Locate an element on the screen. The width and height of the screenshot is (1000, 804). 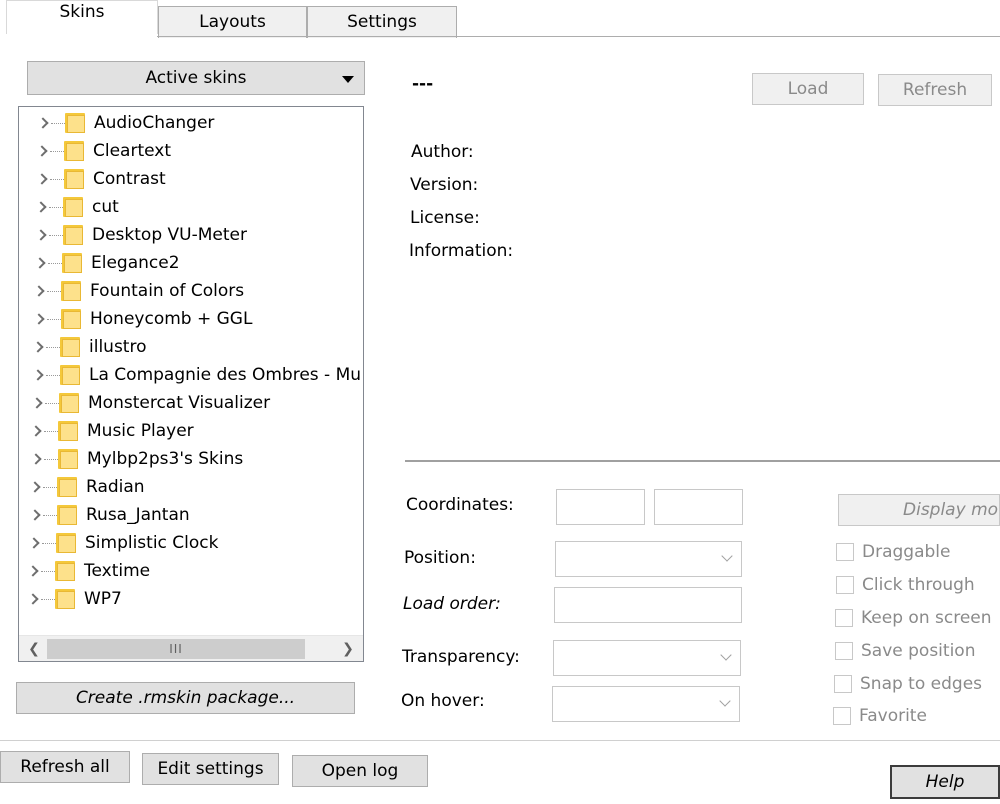
tree-item-label: Monstercat Visualizer is located at coordinates (179, 403).